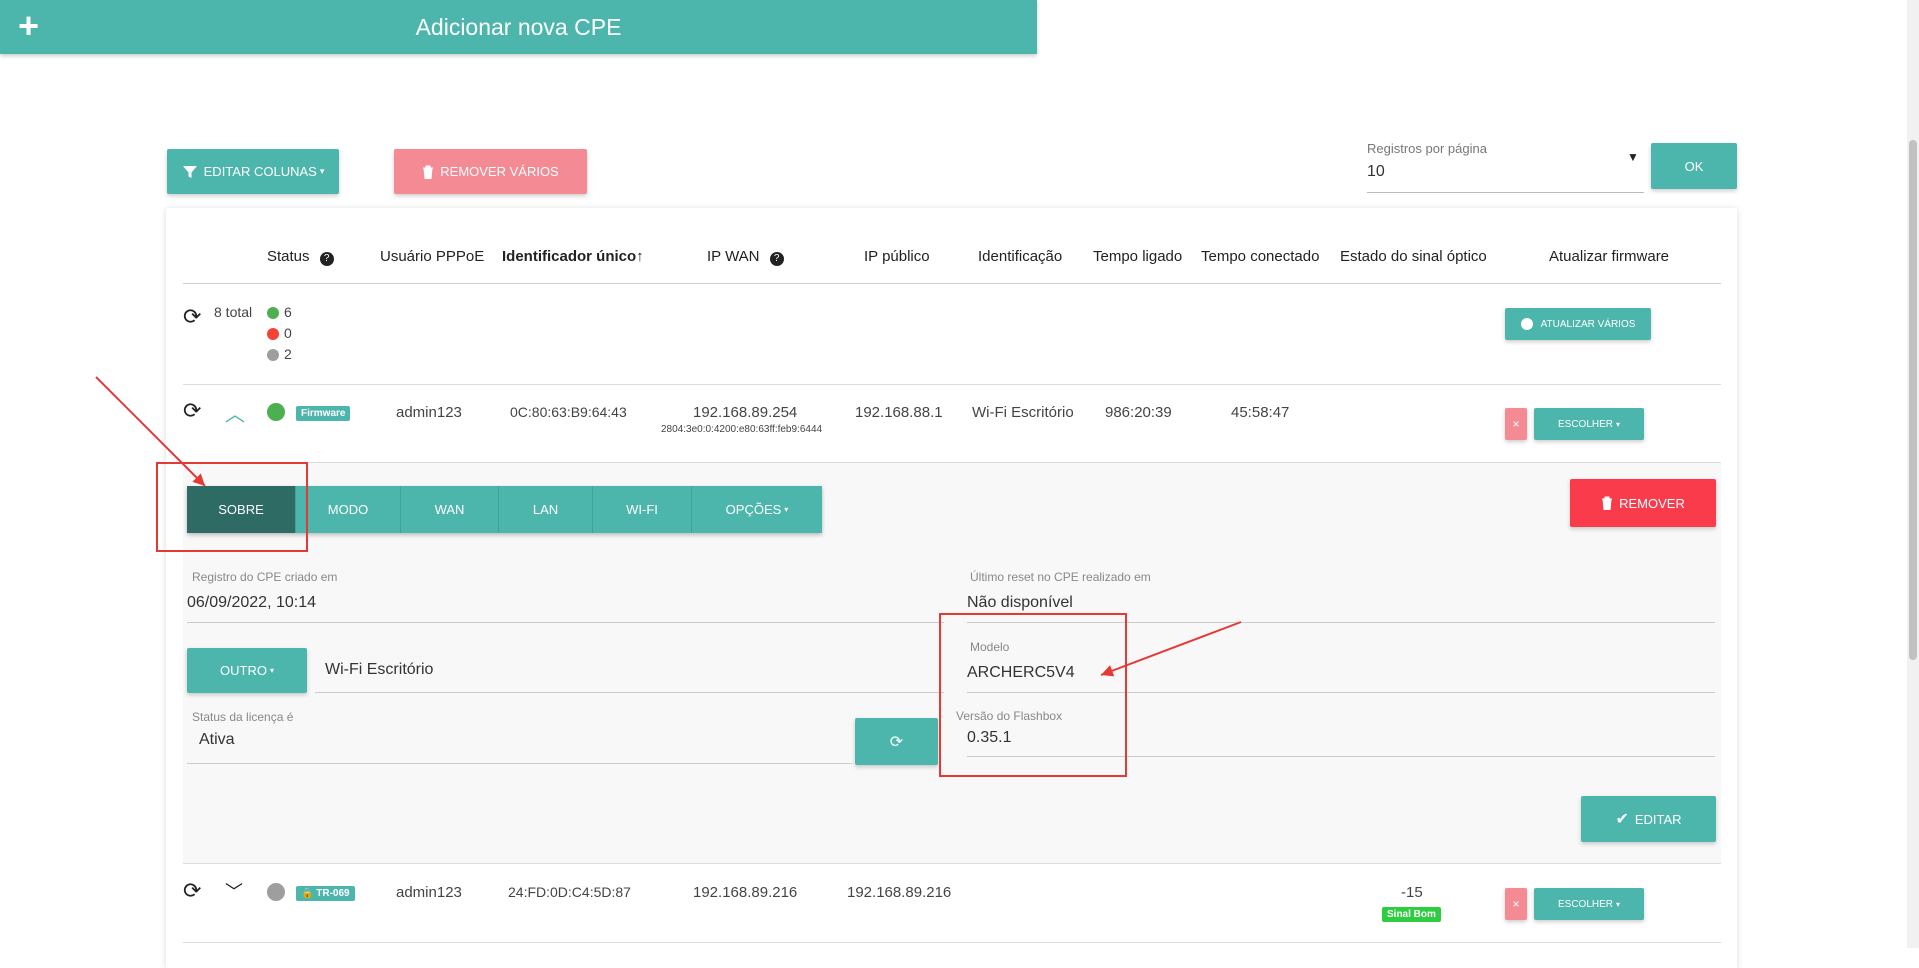 The width and height of the screenshot is (1919, 968). Describe the element at coordinates (1913, 400) in the screenshot. I see `scrollbar-thumb` at that location.